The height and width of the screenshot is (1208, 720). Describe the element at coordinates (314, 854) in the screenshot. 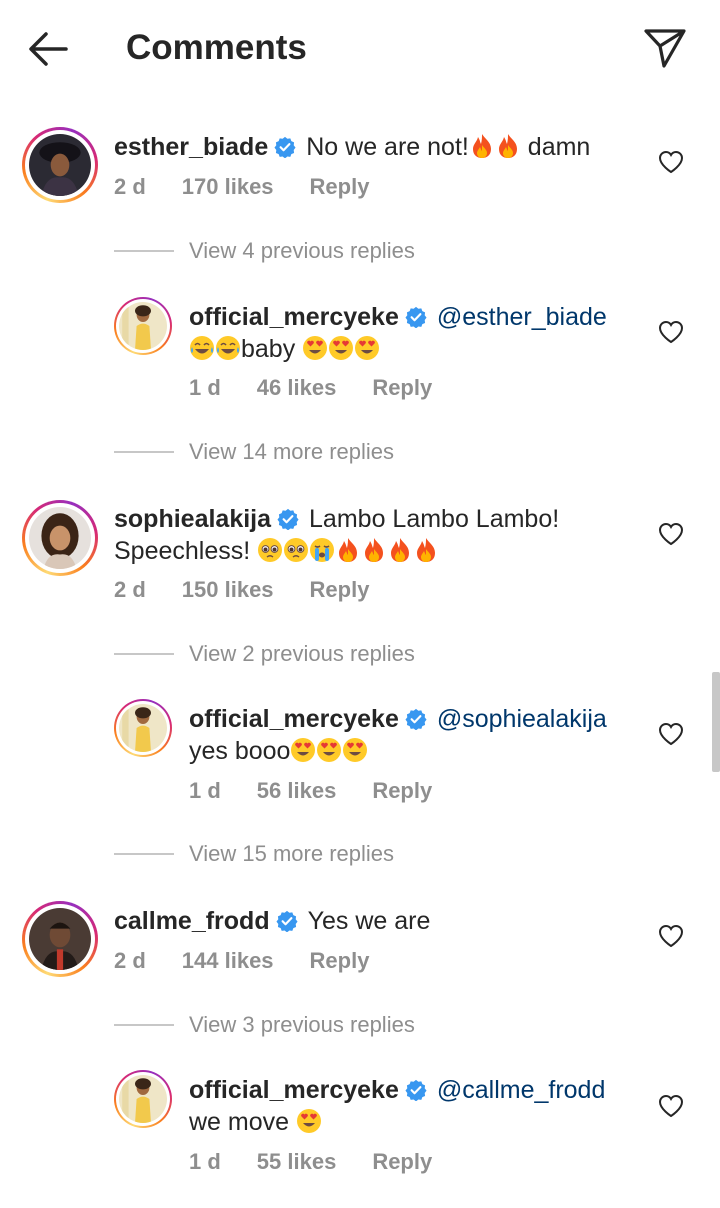

I see `view-more-replies: View 15 more replies` at that location.